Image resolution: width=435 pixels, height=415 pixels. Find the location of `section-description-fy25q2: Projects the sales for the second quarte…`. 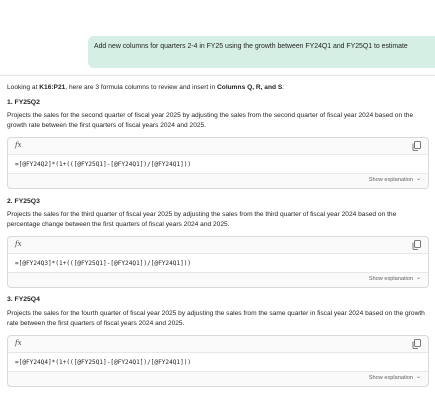

section-description-fy25q2: Projects the sales for the second quarte… is located at coordinates (210, 120).